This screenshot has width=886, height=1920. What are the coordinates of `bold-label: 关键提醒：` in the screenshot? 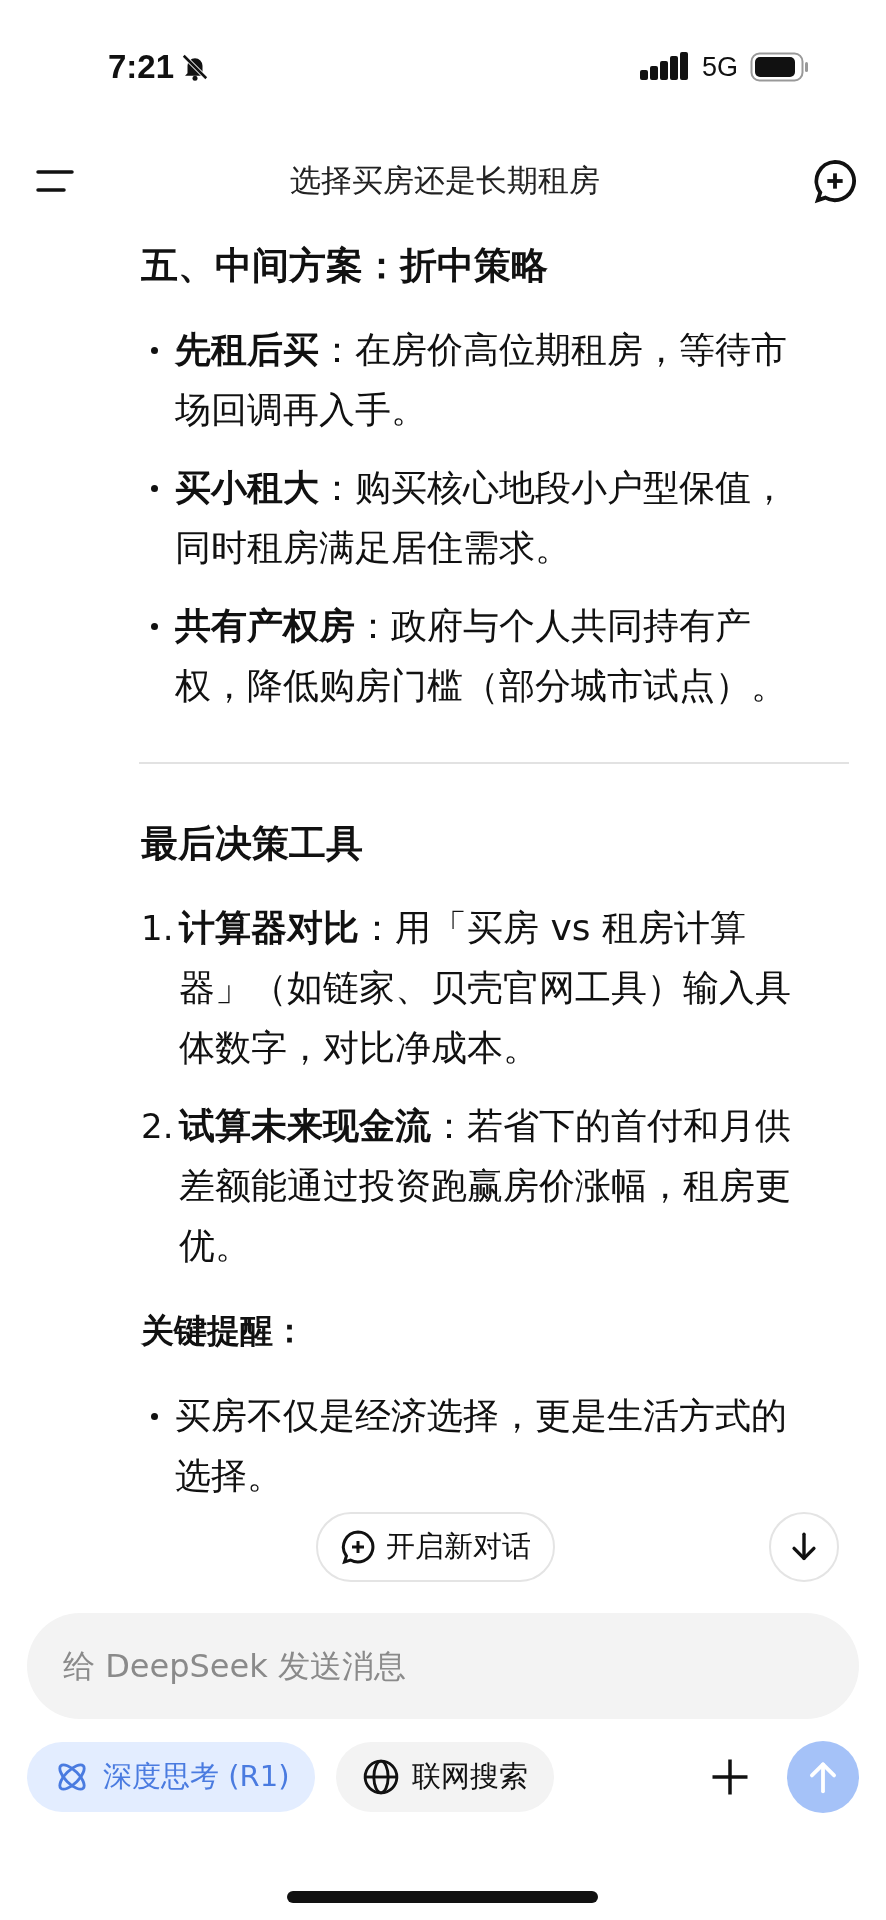 It's located at (224, 1331).